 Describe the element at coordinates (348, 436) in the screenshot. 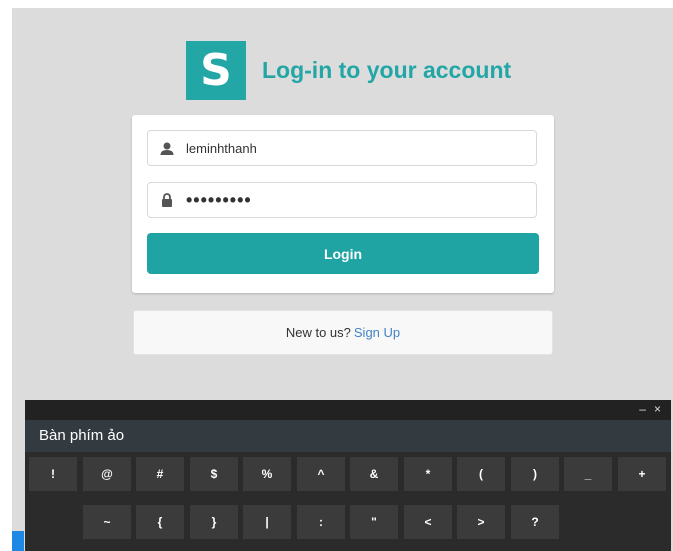

I see `keyboard-header: Bàn phím ảo` at that location.